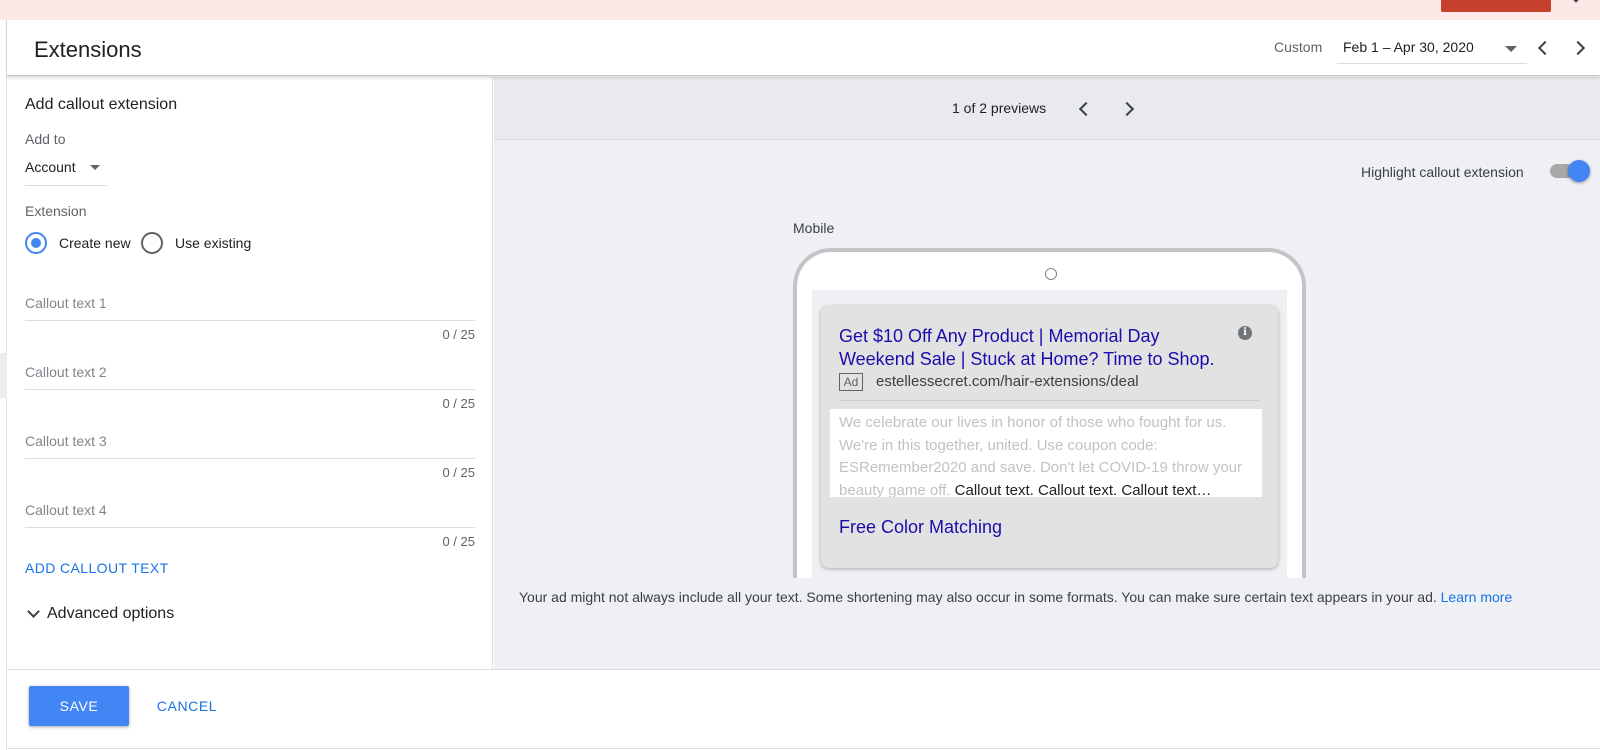 The width and height of the screenshot is (1600, 750). I want to click on date-range-select: Feb 1 – Apr 30, 2020, so click(1432, 48).